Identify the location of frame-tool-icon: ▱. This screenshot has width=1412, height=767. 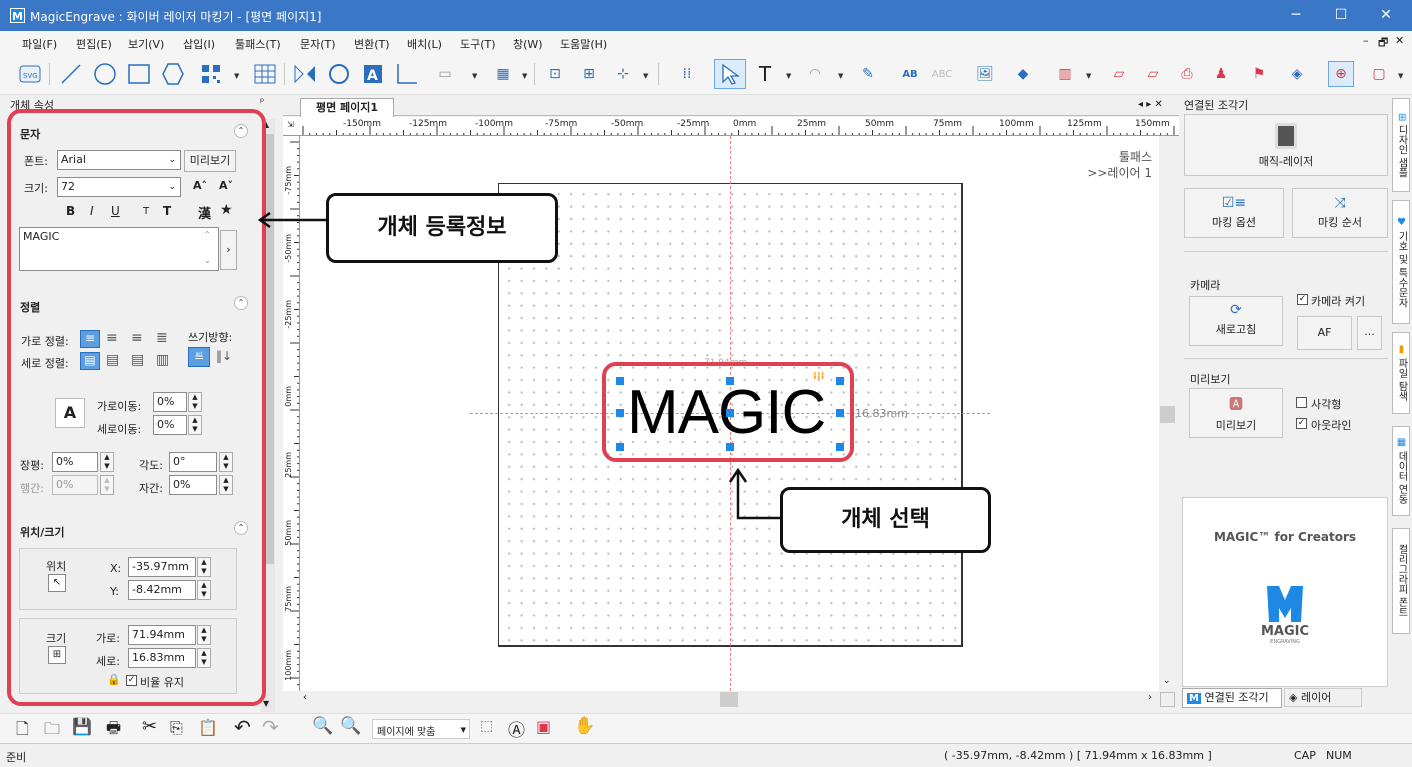
(1119, 74).